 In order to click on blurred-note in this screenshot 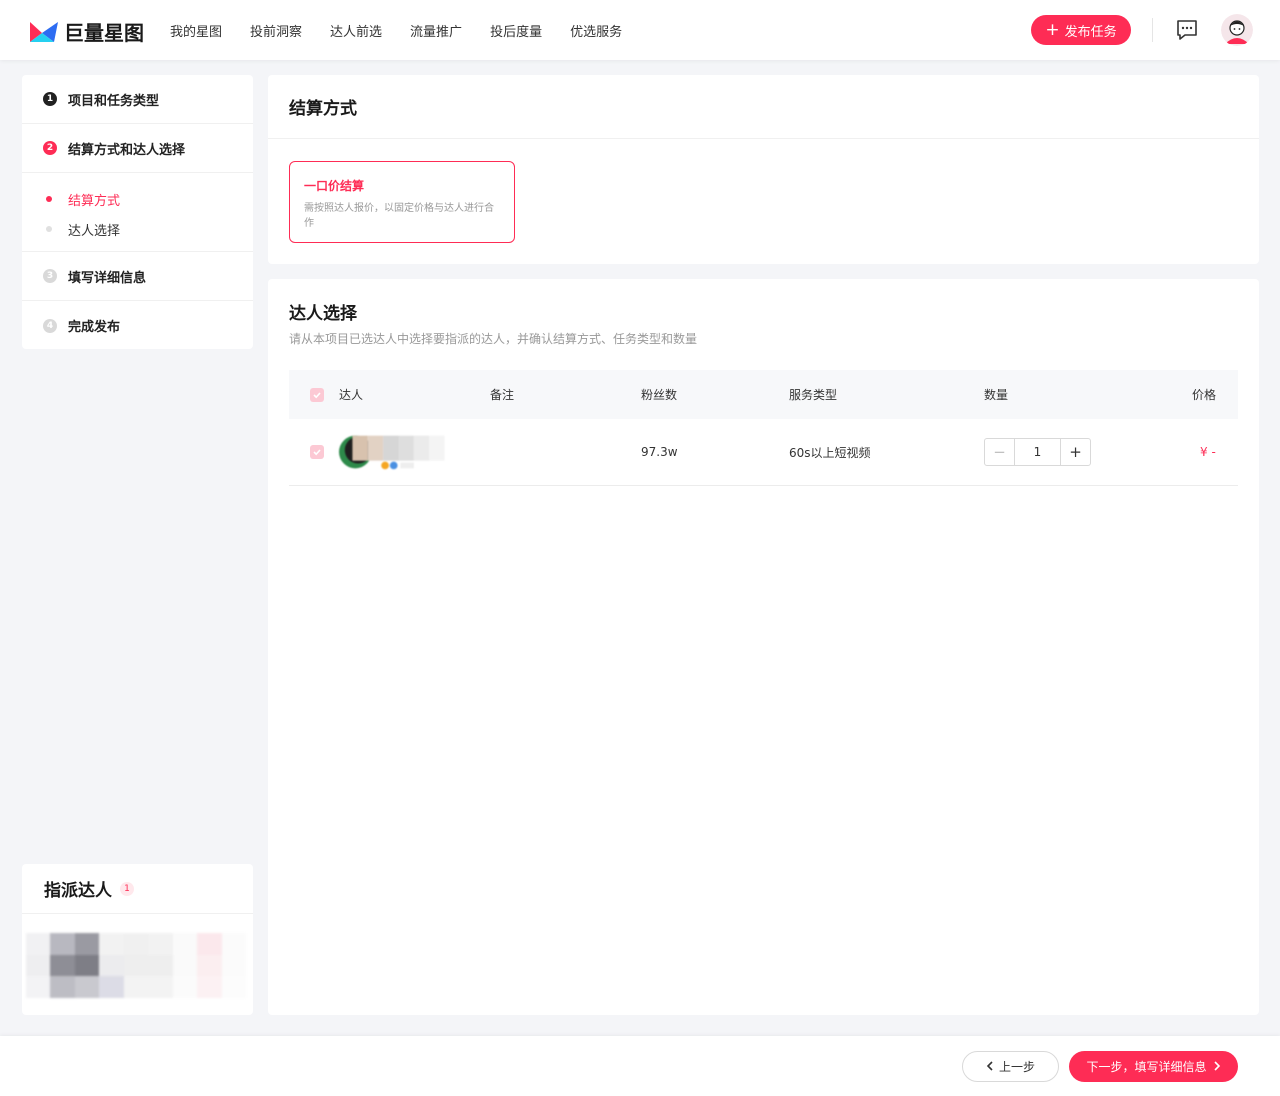, I will do `click(548, 452)`.